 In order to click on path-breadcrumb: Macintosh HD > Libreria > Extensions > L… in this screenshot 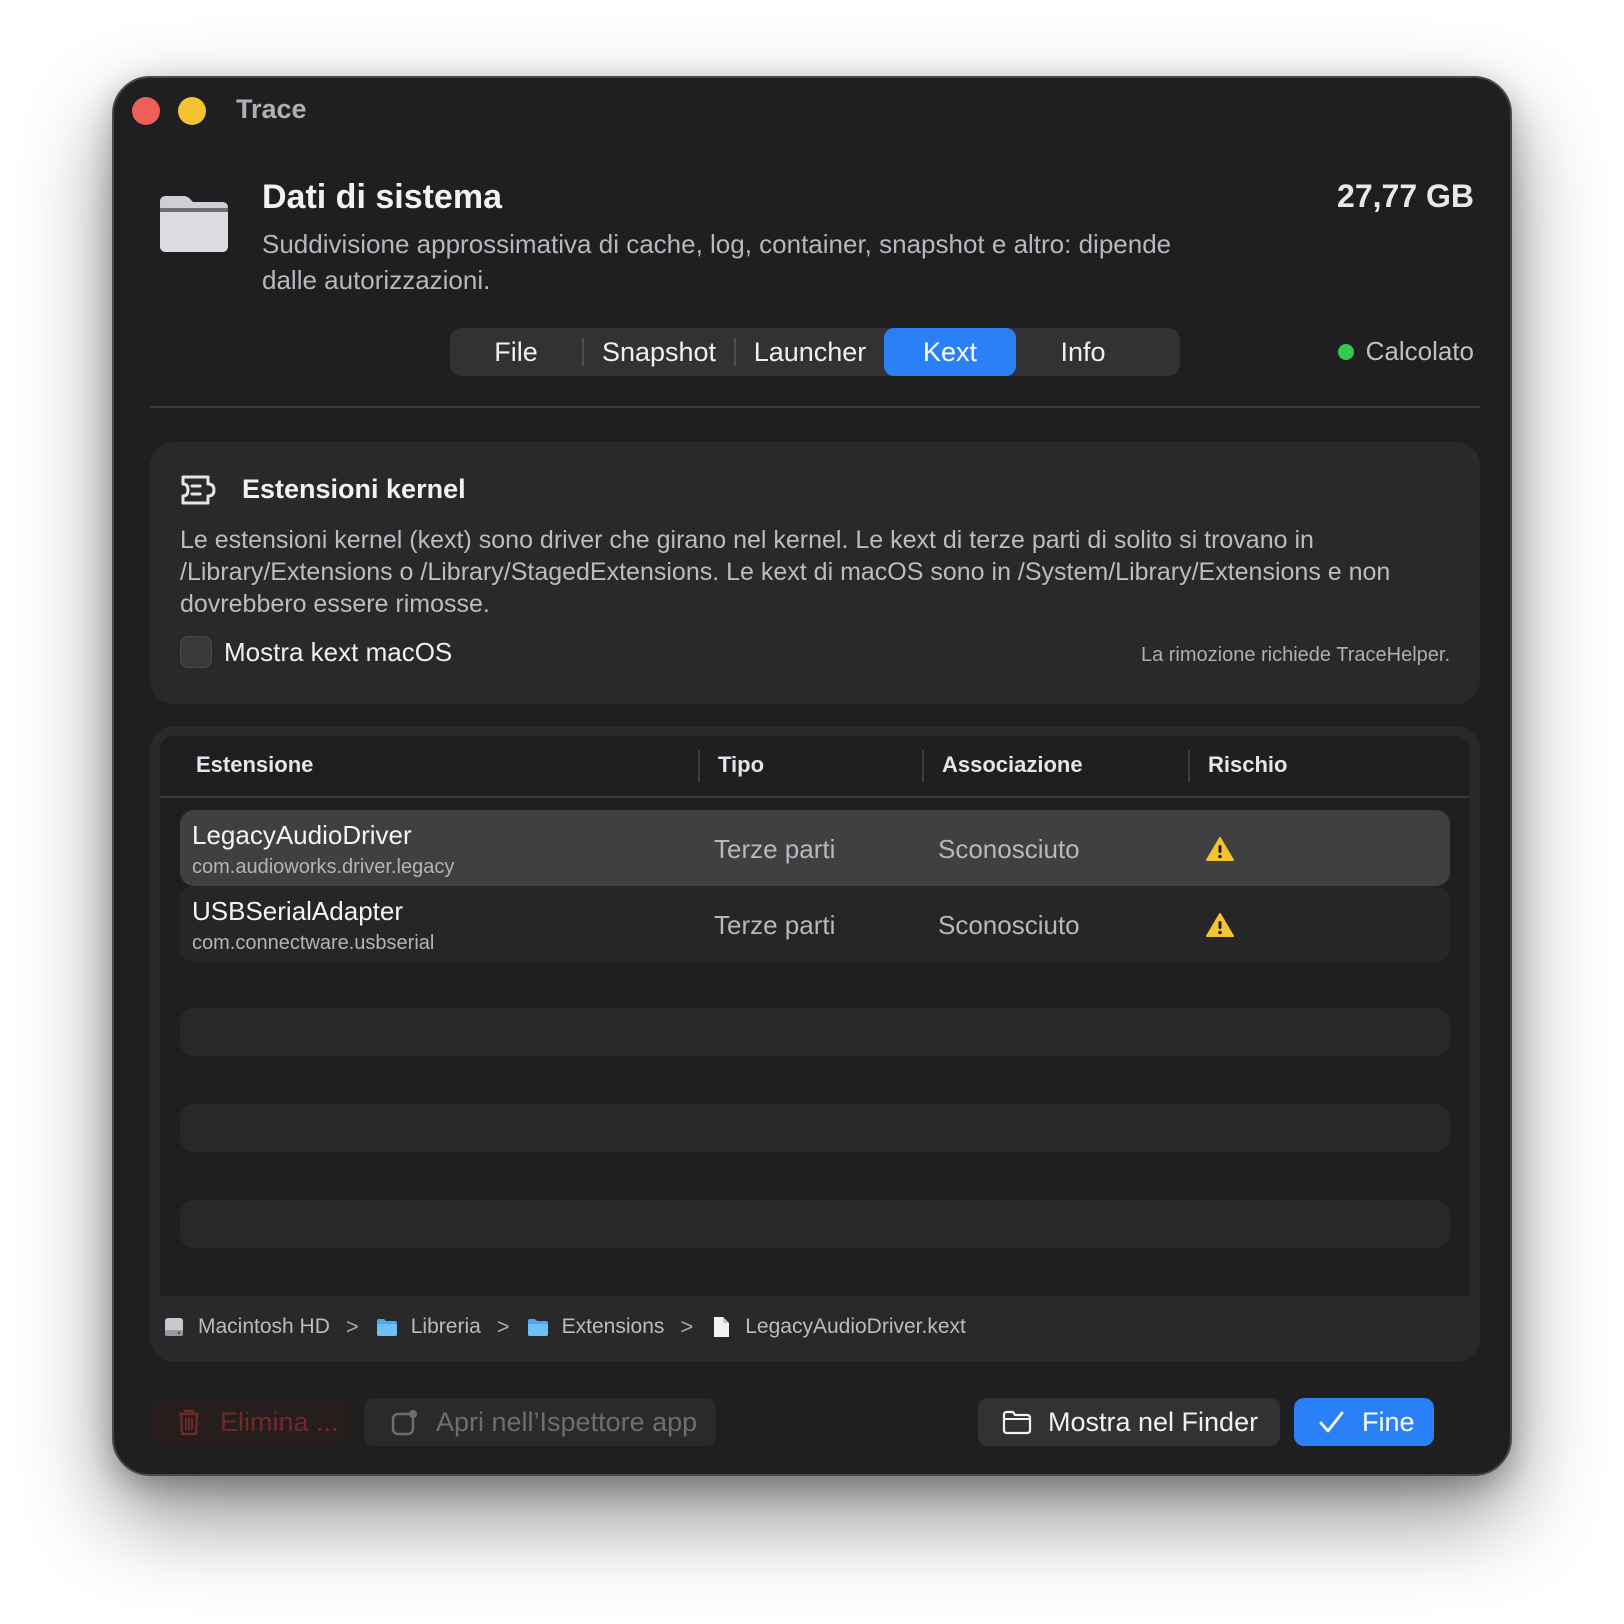, I will do `click(564, 1327)`.